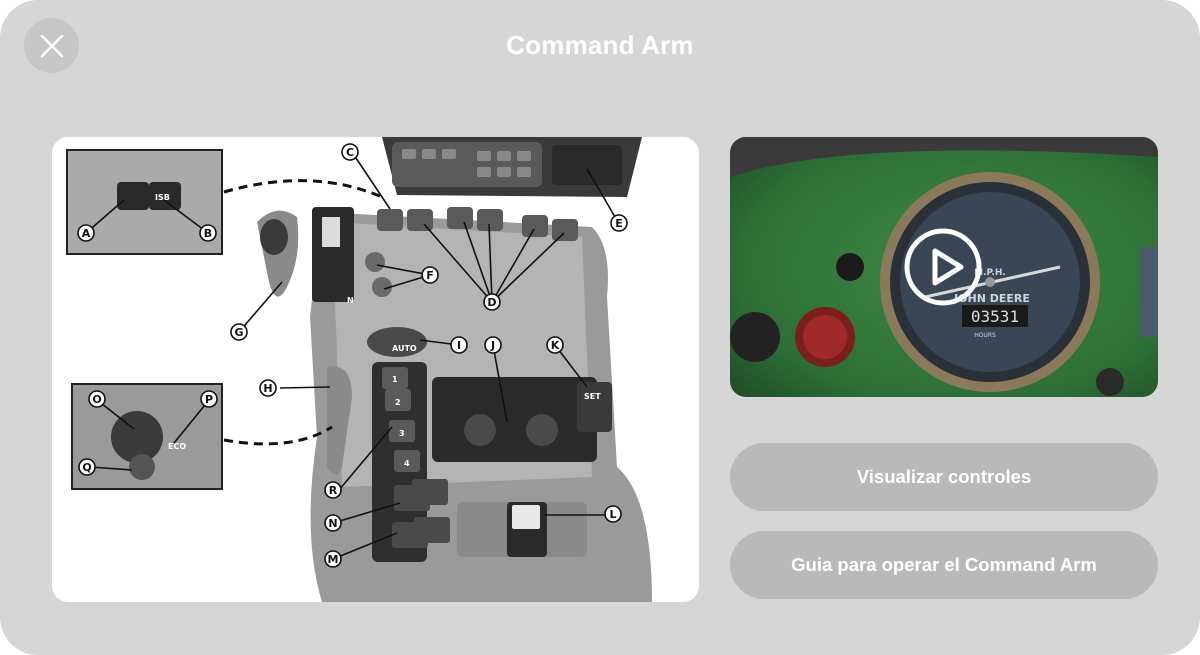 The height and width of the screenshot is (655, 1200). What do you see at coordinates (333, 559) in the screenshot?
I see `callout-m: M` at bounding box center [333, 559].